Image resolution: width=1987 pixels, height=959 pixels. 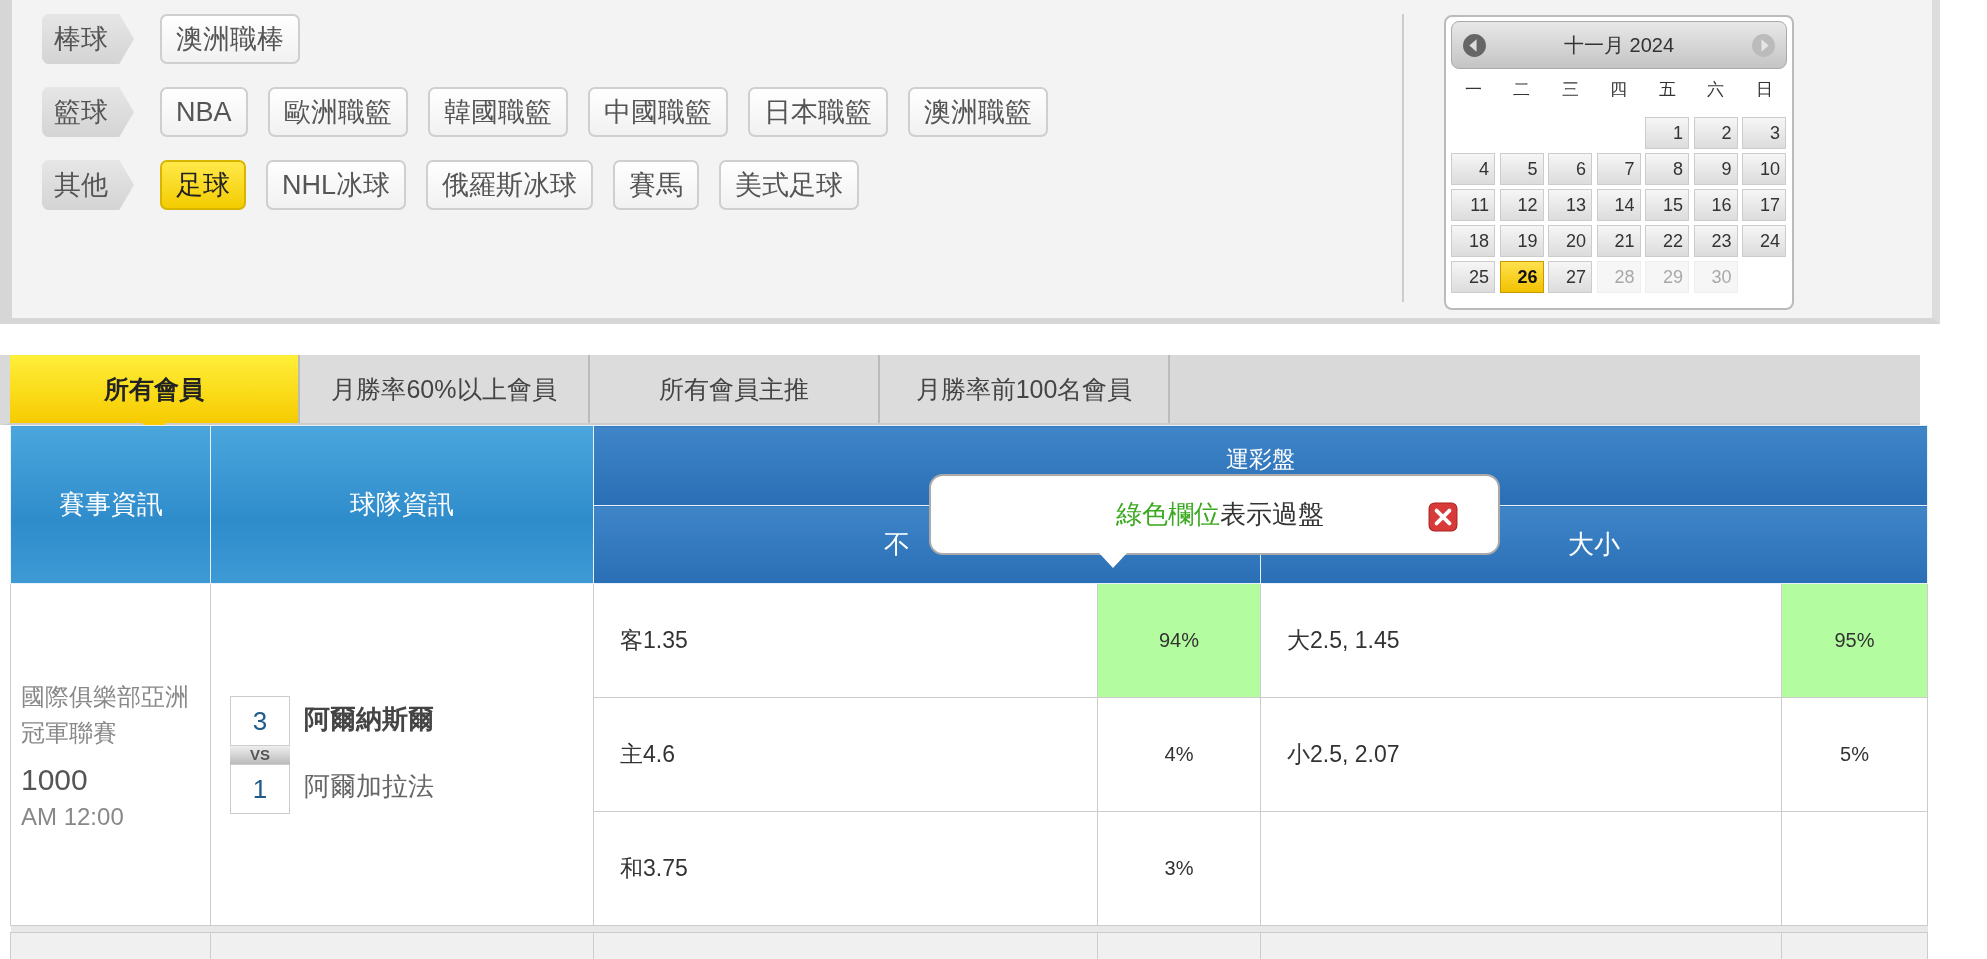 What do you see at coordinates (497, 112) in the screenshot?
I see `category-button: 韓國職籃` at bounding box center [497, 112].